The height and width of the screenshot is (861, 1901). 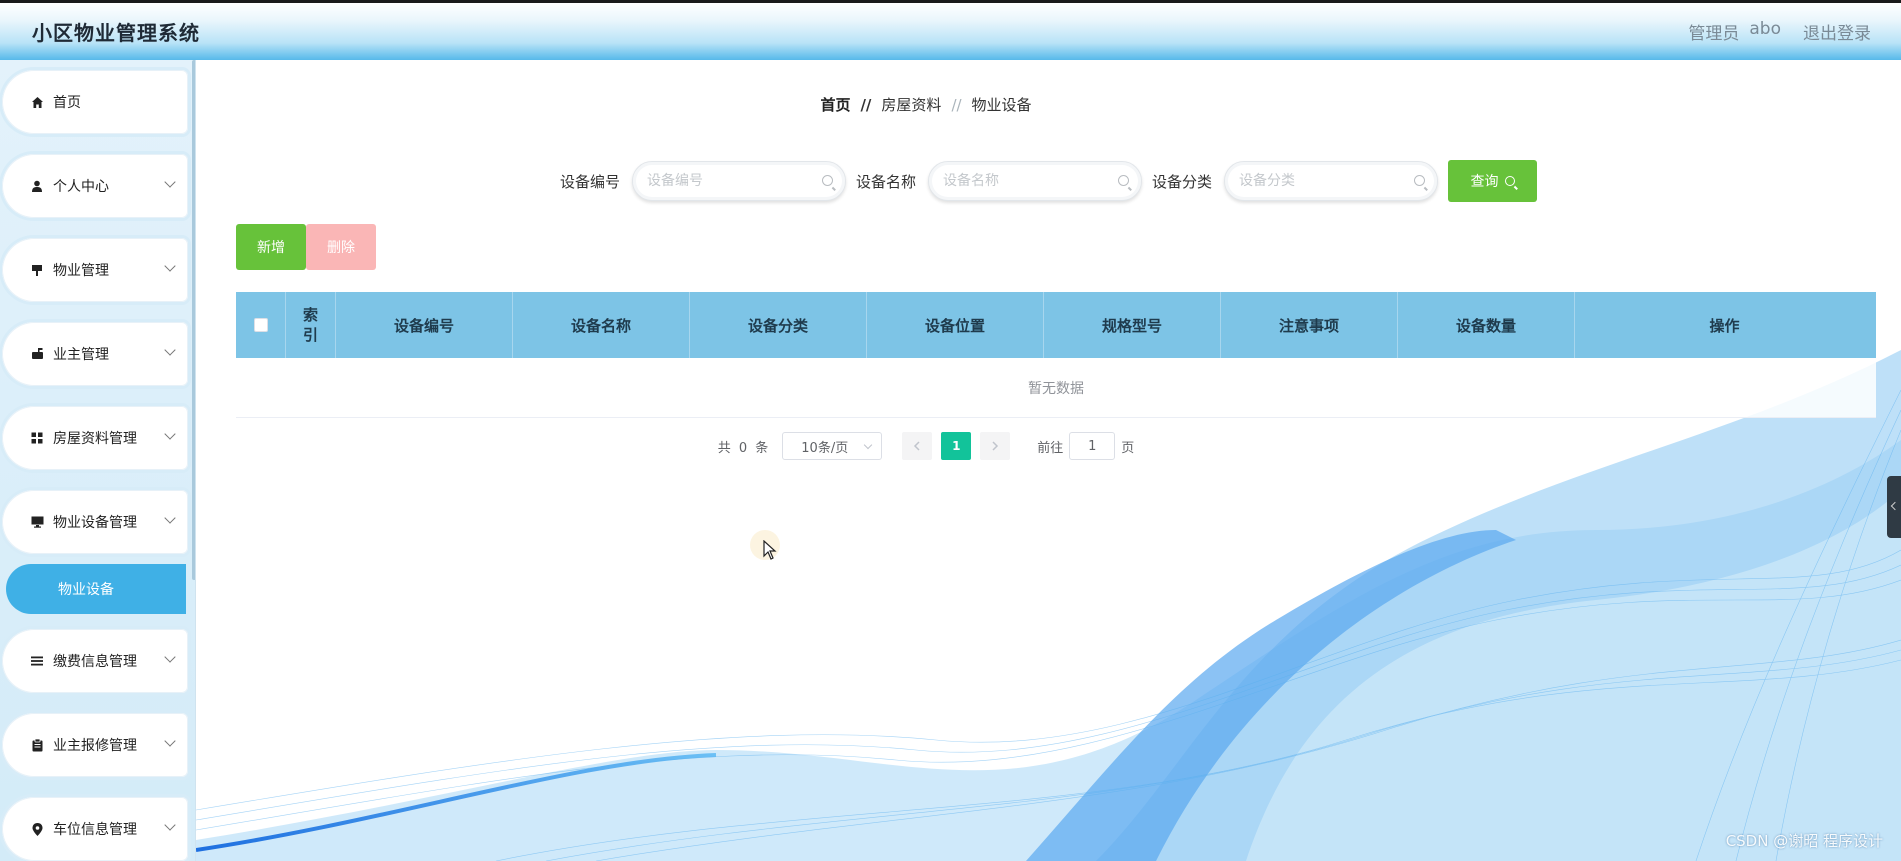 What do you see at coordinates (1309, 325) in the screenshot?
I see `column-header-notes: 注意事项` at bounding box center [1309, 325].